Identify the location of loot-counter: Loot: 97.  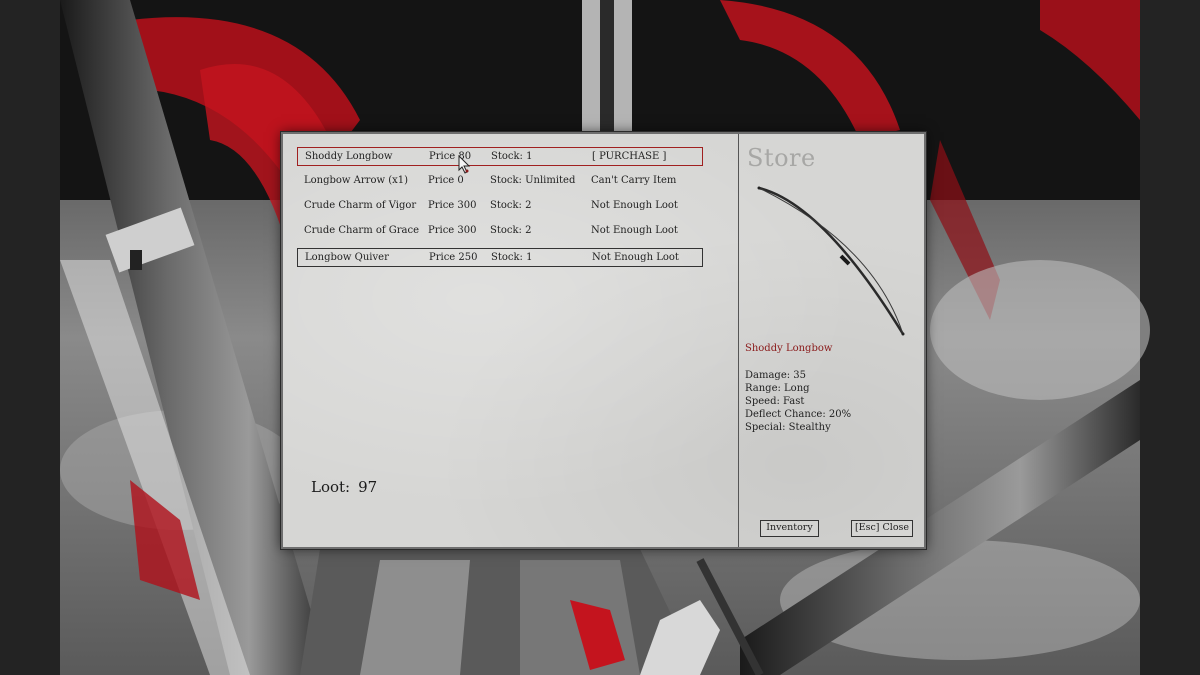
(344, 487).